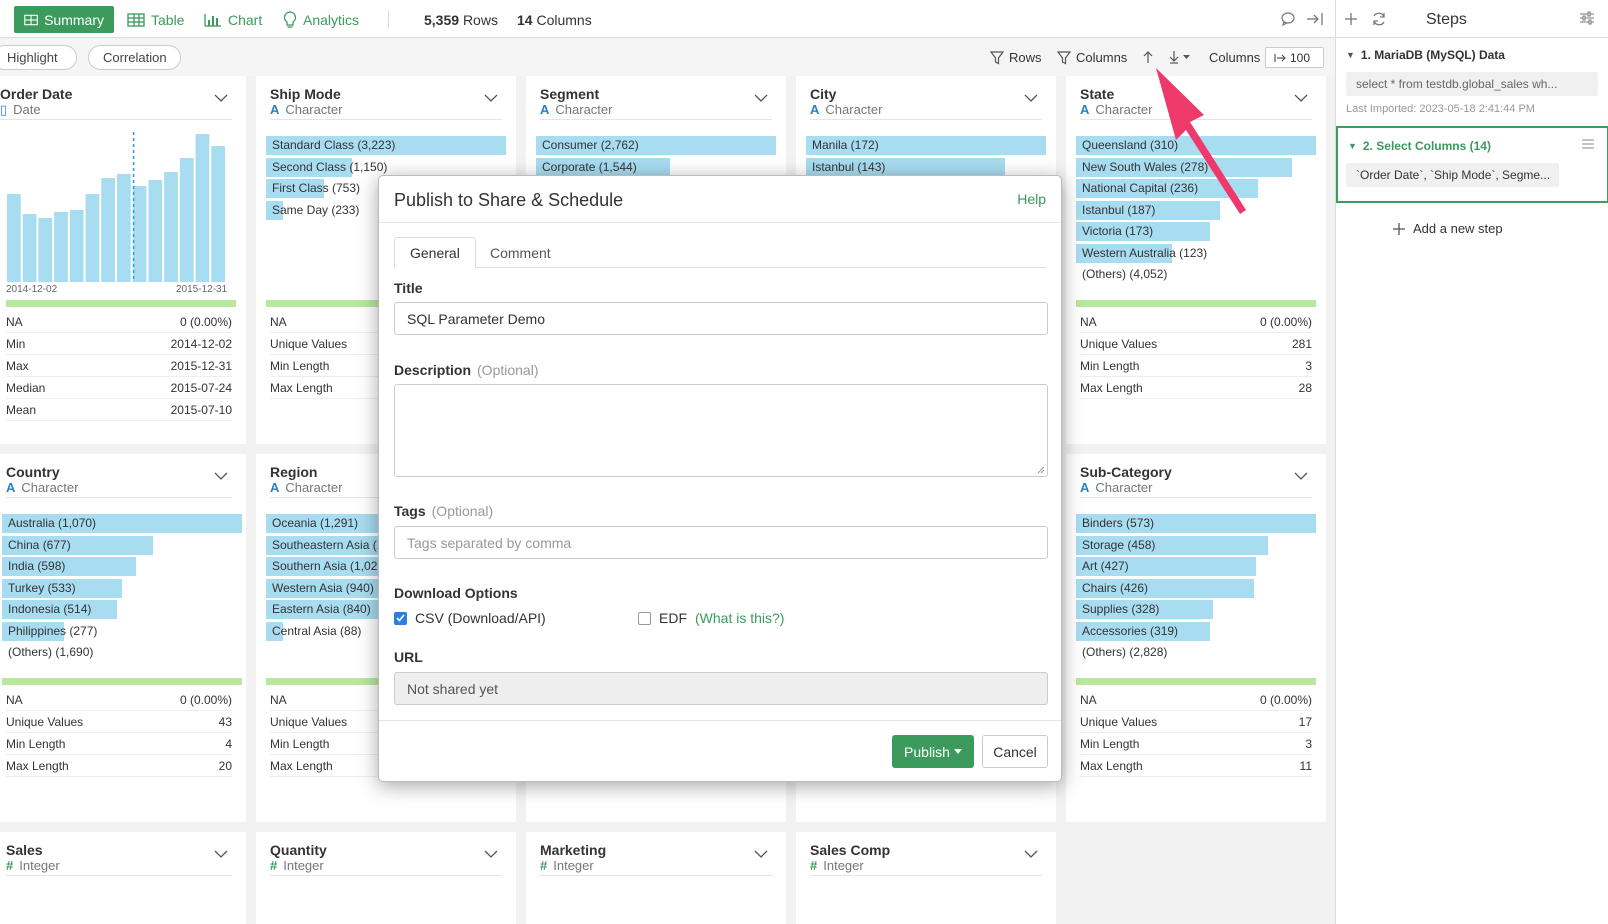 The height and width of the screenshot is (924, 1608). I want to click on step-1-meta: Last Imported: 2023-05-18 2:41:44 PM, so click(1440, 109).